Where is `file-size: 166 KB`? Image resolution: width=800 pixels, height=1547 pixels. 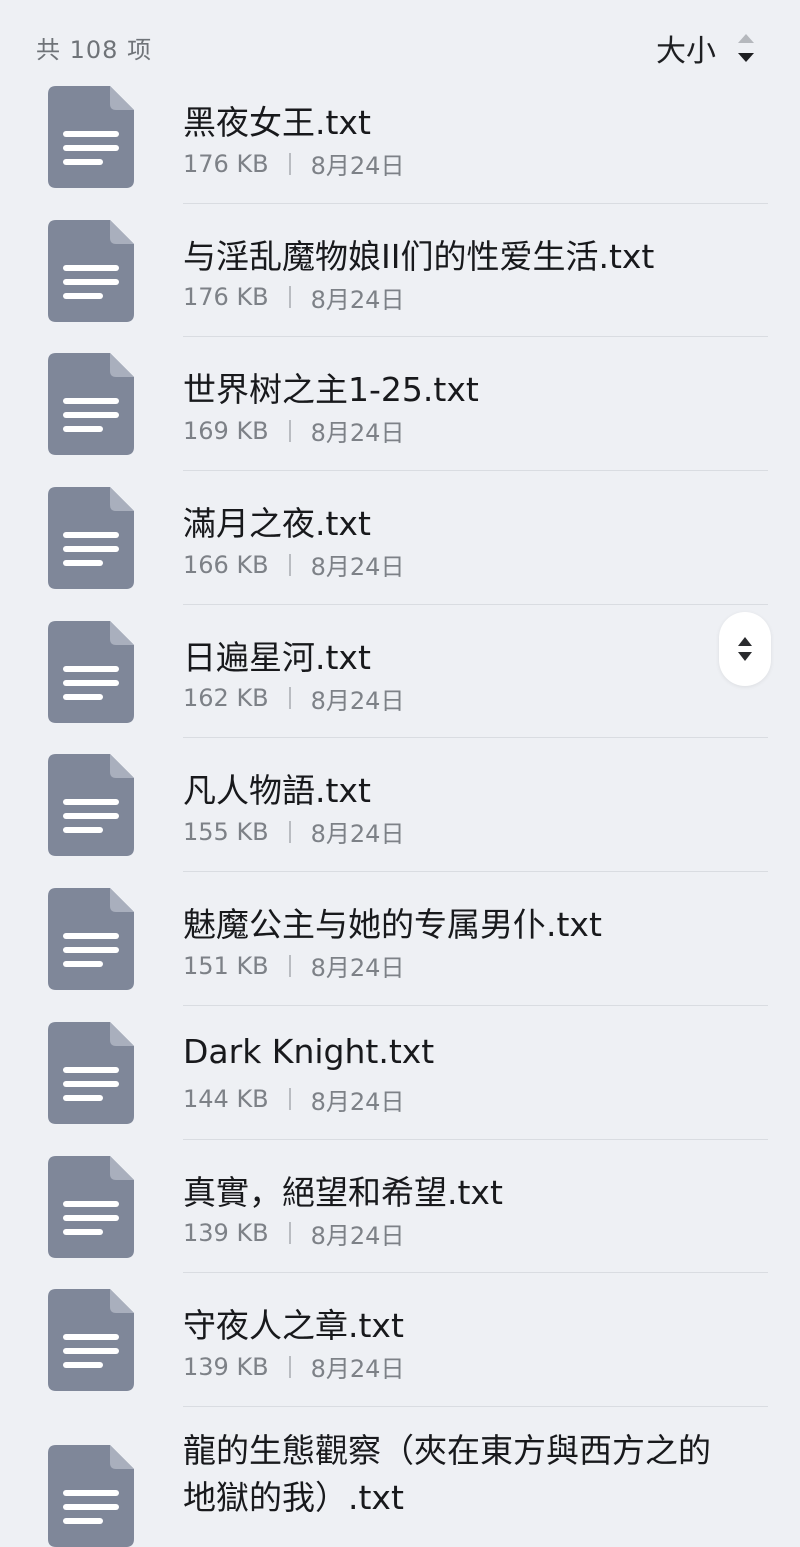
file-size: 166 KB is located at coordinates (226, 564).